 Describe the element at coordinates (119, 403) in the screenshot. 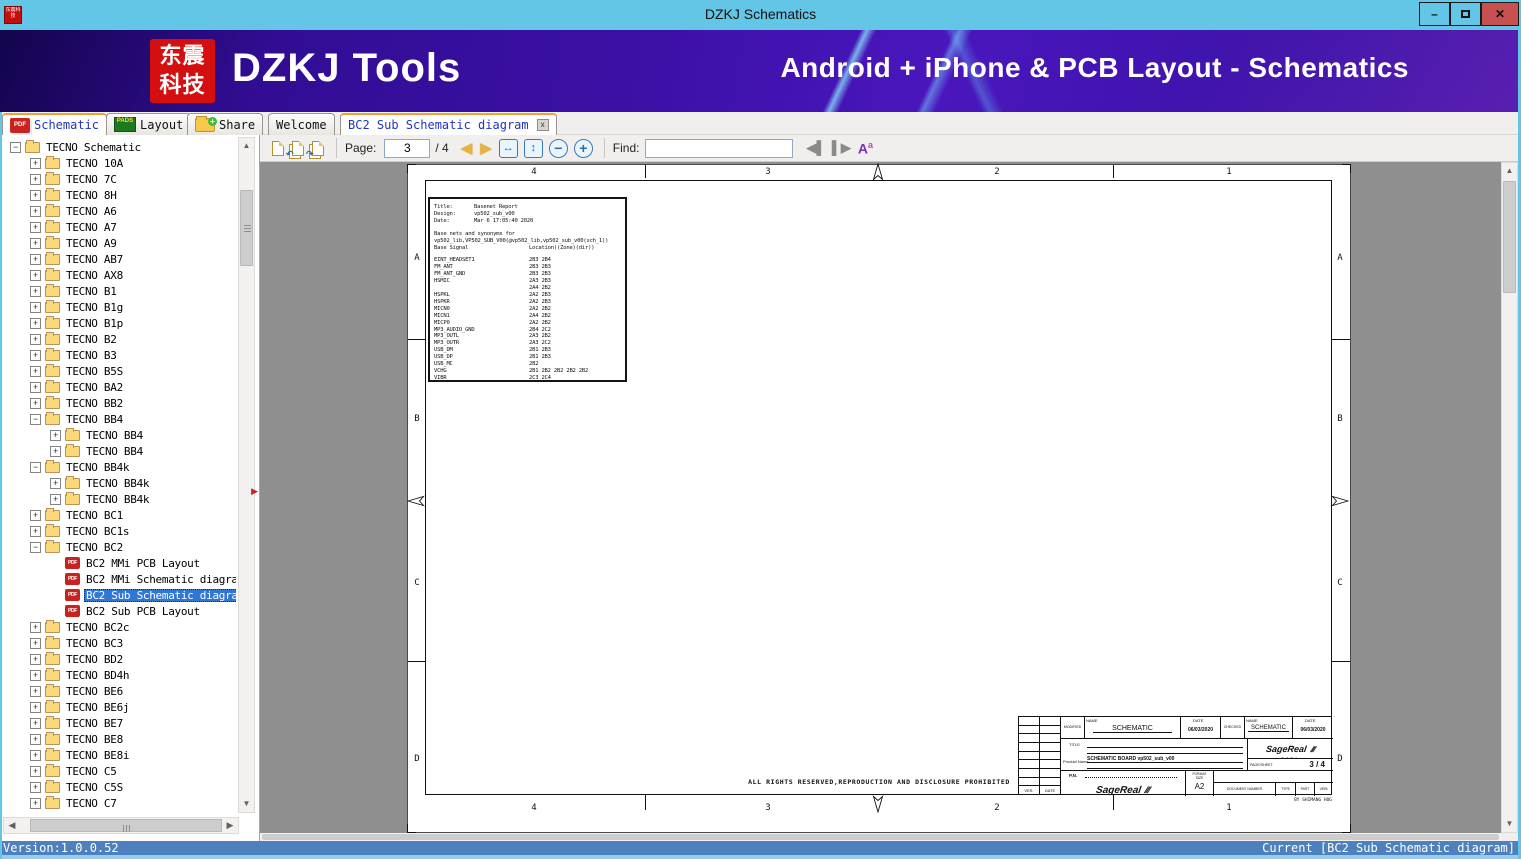

I see `tree-item: + TECNO BB2` at that location.